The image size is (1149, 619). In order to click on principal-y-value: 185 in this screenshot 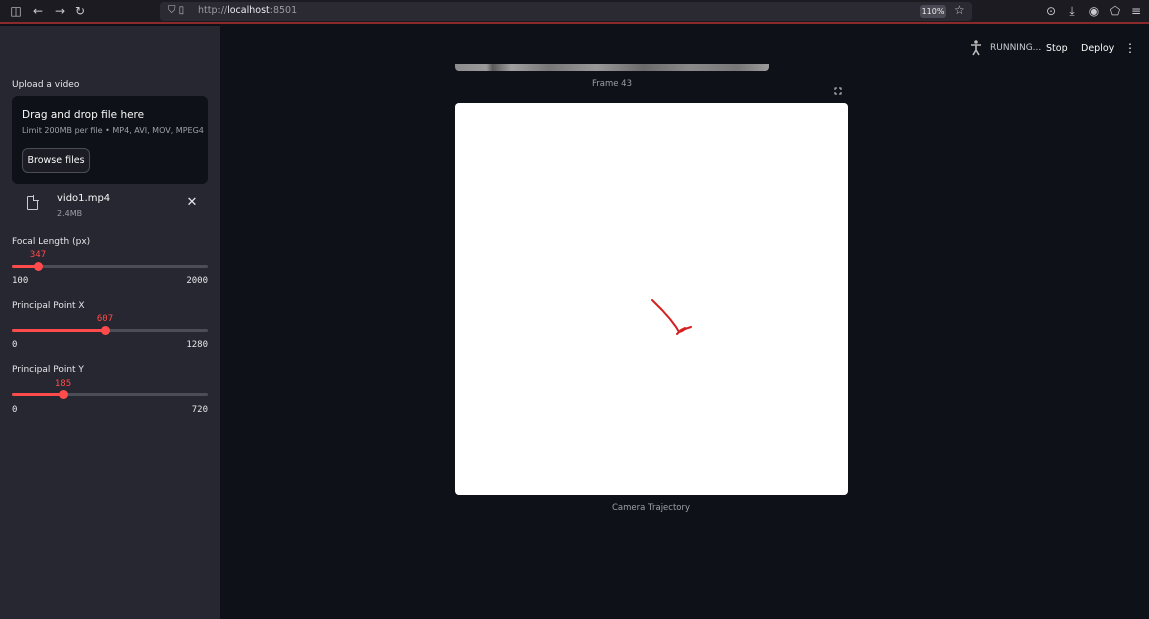, I will do `click(63, 384)`.